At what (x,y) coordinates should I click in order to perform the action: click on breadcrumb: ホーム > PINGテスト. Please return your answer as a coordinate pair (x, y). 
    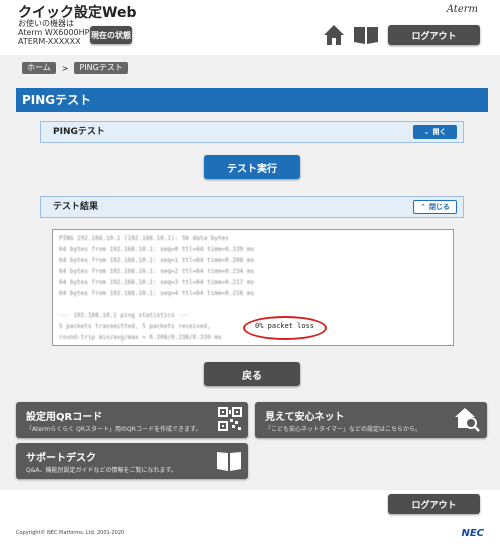
    Looking at the image, I should click on (75, 68).